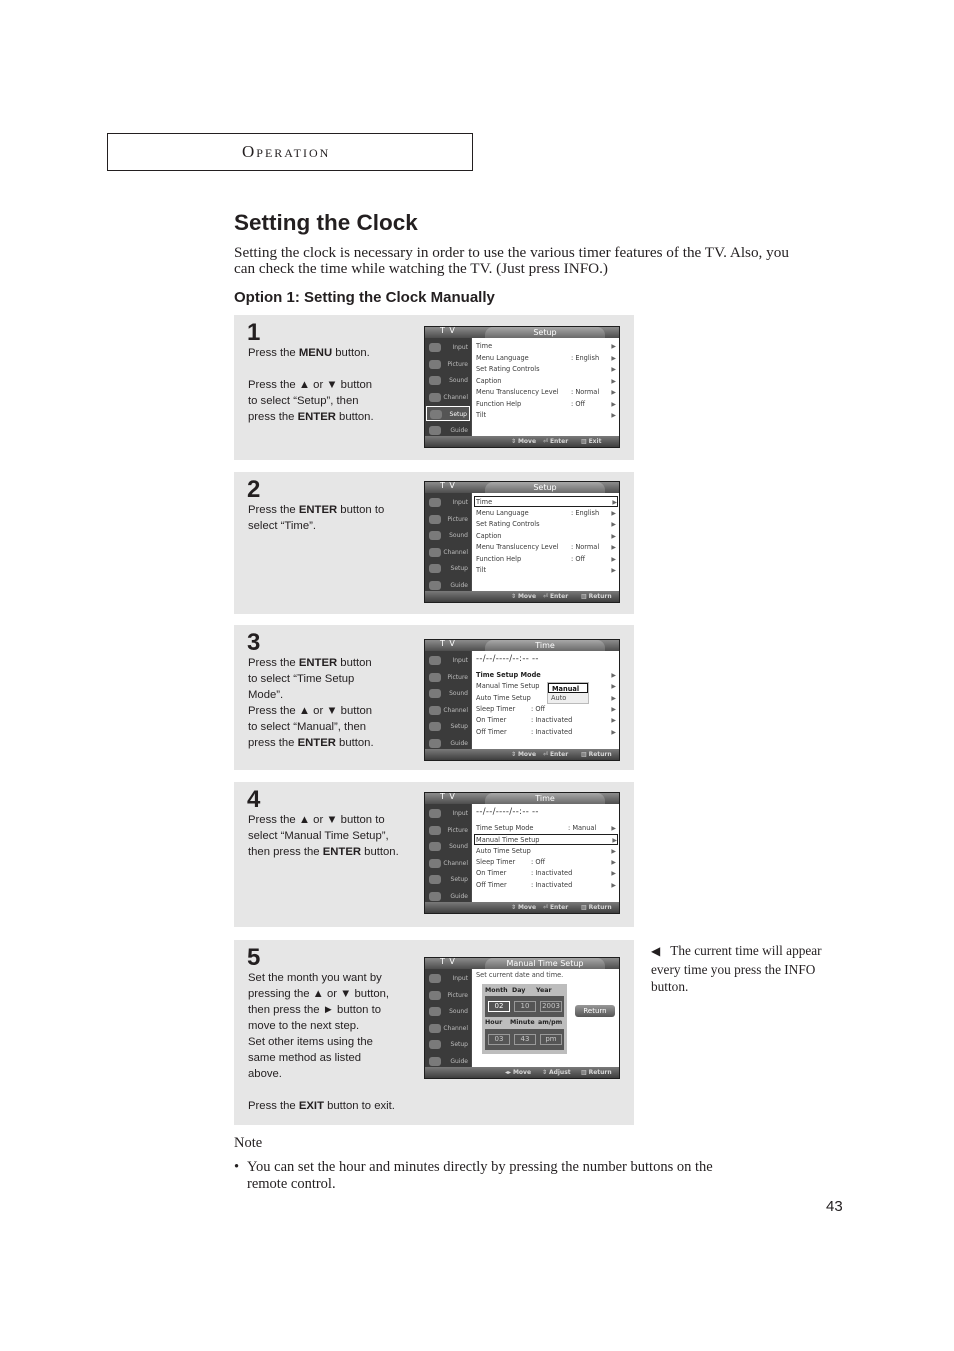 Image resolution: width=954 pixels, height=1351 pixels. I want to click on tv-header-bar: T V Setup, so click(522, 332).